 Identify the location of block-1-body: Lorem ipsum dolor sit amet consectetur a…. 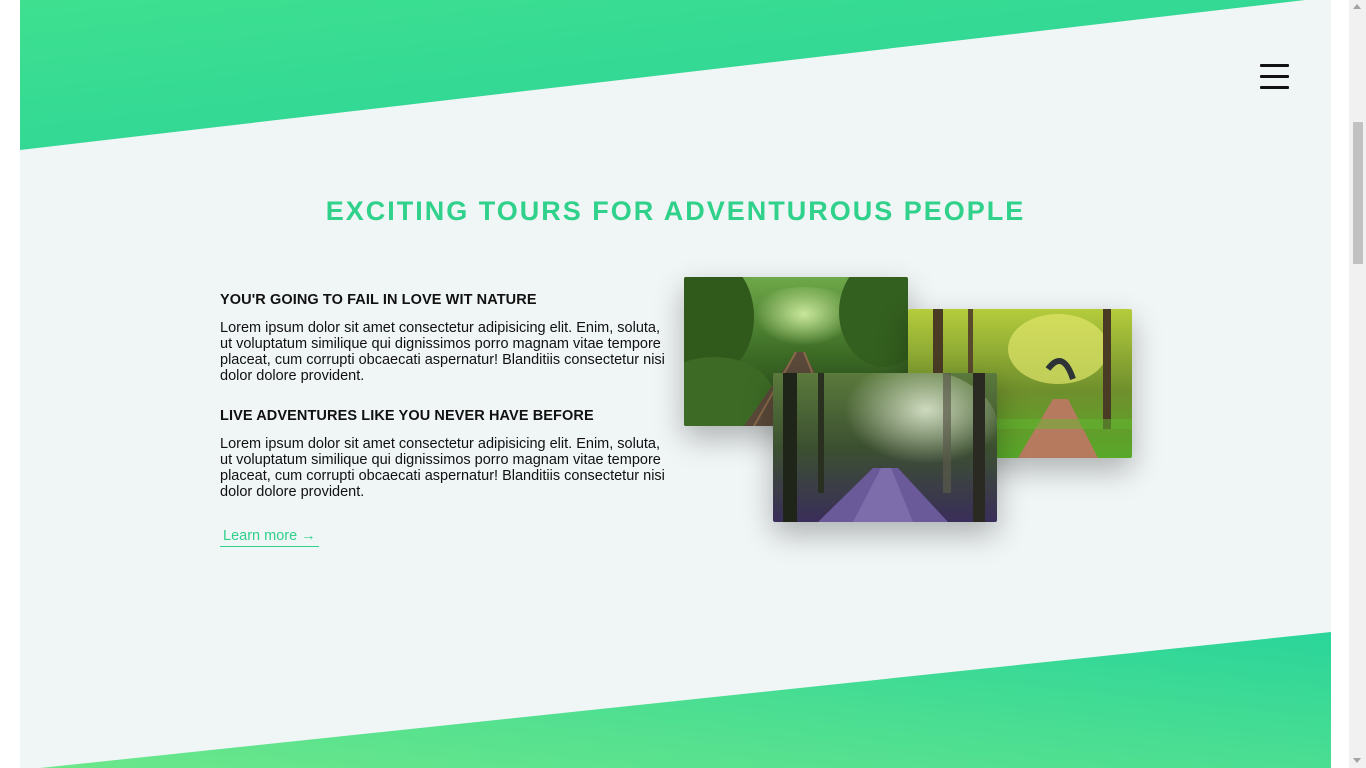
(442, 352).